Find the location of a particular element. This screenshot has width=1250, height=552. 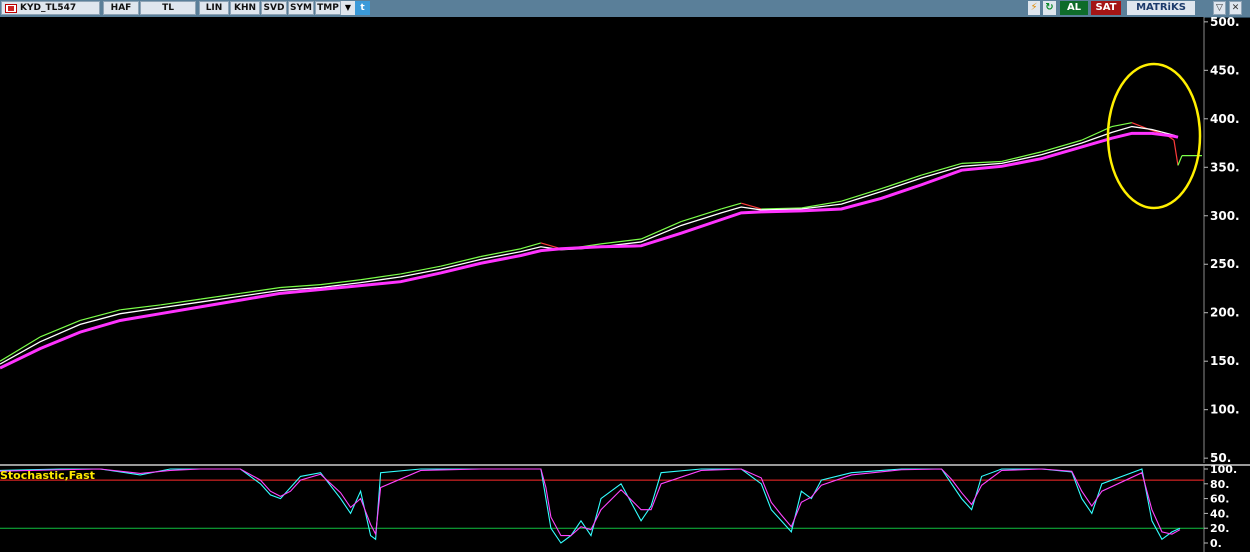

symbol-selector: KYD_TL547 is located at coordinates (50, 8).